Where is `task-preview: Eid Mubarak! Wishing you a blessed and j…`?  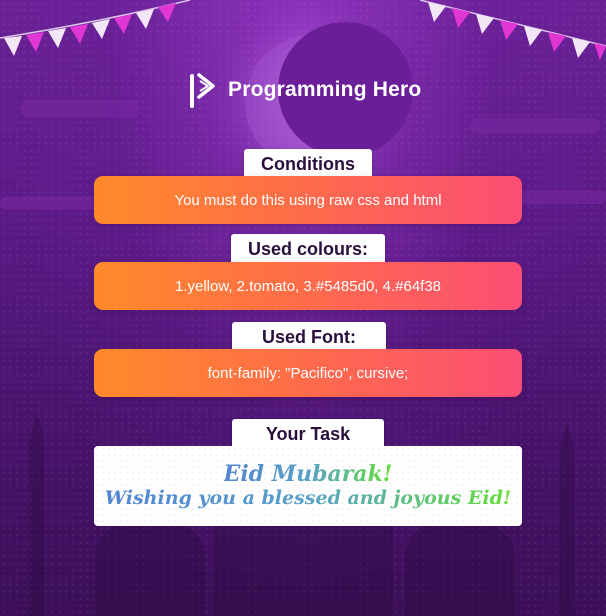
task-preview: Eid Mubarak! Wishing you a blessed and j… is located at coordinates (308, 486).